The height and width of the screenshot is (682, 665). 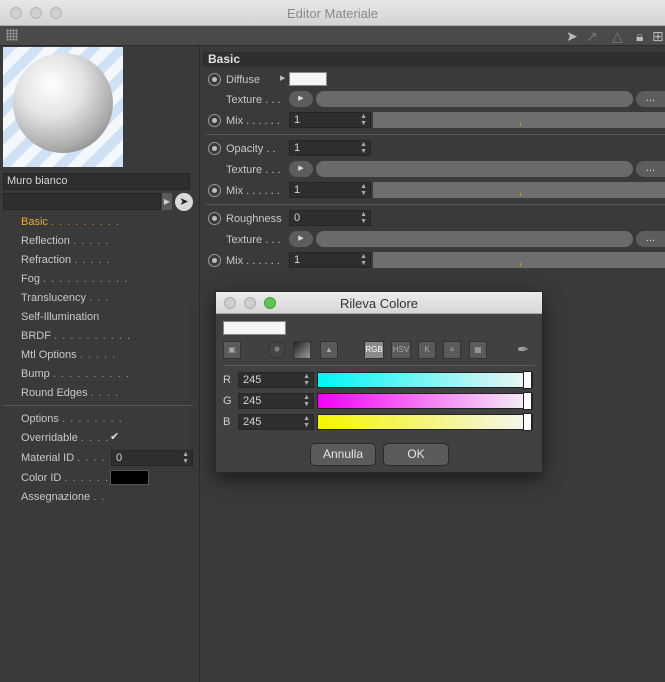 I want to click on option-overridable: Overridable . . . ., so click(x=65, y=438).